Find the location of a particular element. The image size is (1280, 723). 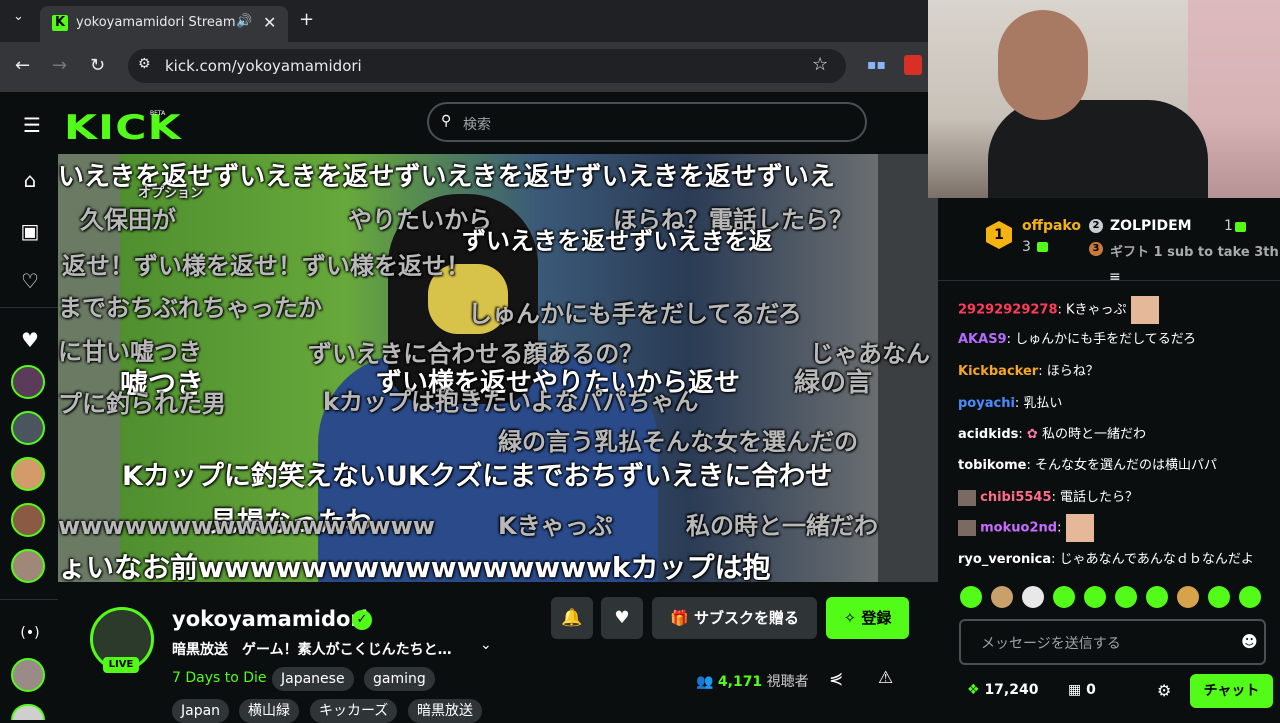

menu-icon: ☰ is located at coordinates (32, 125).